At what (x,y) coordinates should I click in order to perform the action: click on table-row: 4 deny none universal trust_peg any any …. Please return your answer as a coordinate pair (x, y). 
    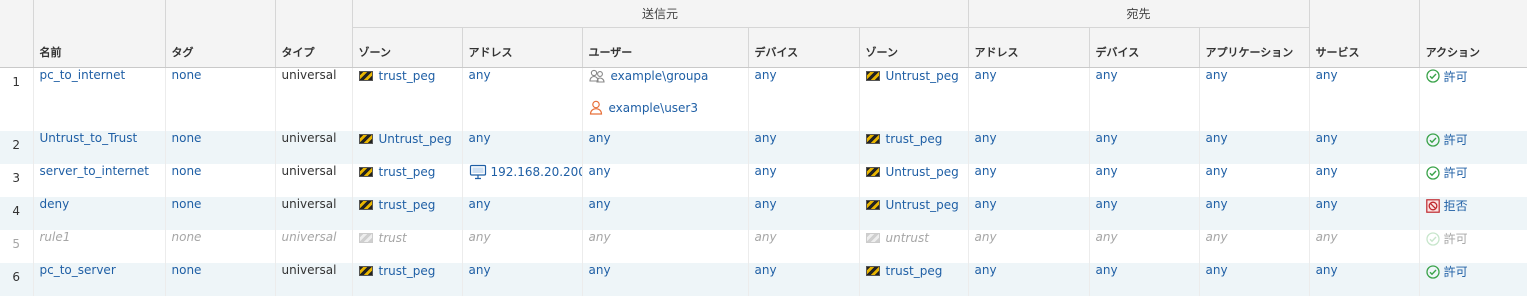
    Looking at the image, I should click on (763, 213).